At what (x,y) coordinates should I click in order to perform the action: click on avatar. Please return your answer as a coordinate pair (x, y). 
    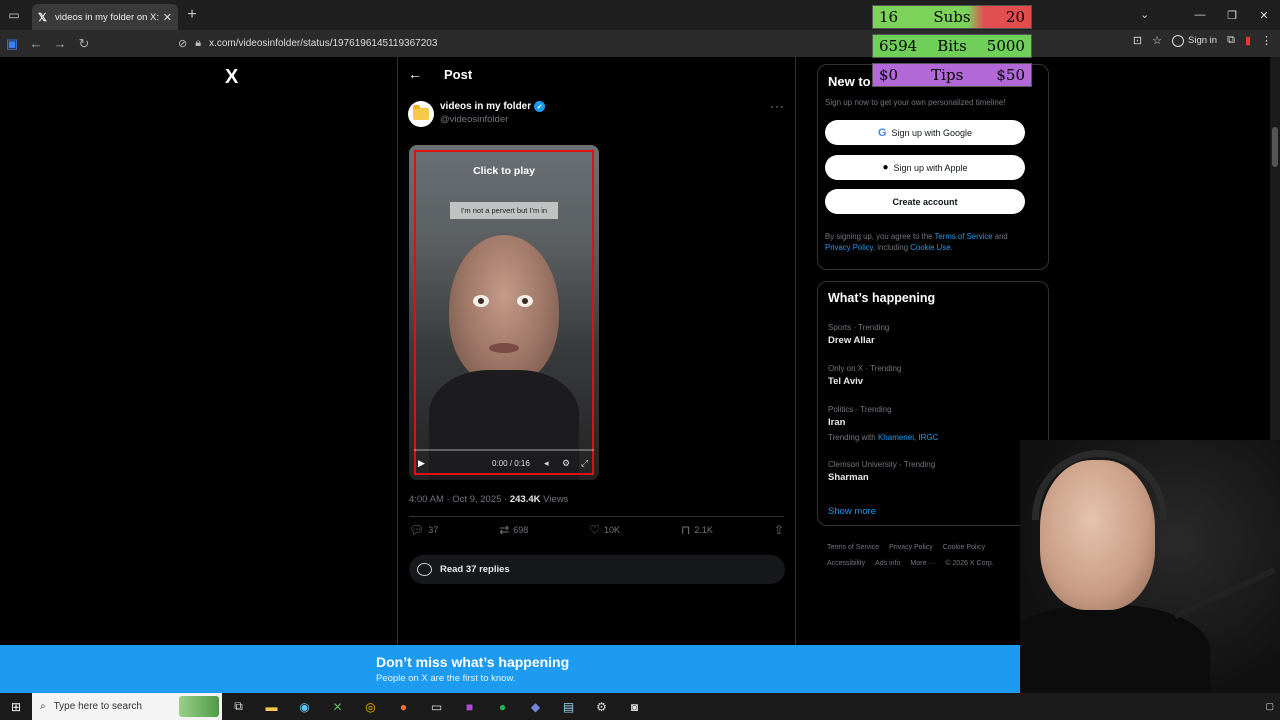
    Looking at the image, I should click on (421, 114).